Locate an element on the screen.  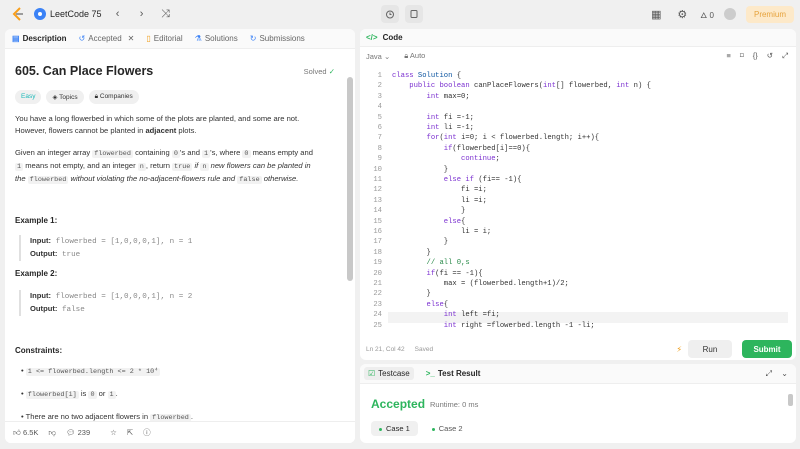
example-2-title: Example 2: is located at coordinates (36, 273).